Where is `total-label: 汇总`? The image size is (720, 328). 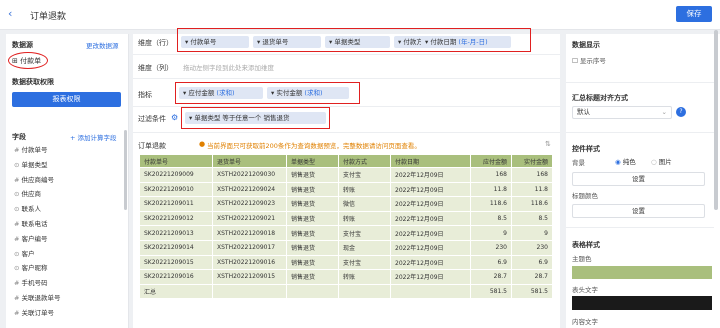 total-label: 汇总 is located at coordinates (176, 291).